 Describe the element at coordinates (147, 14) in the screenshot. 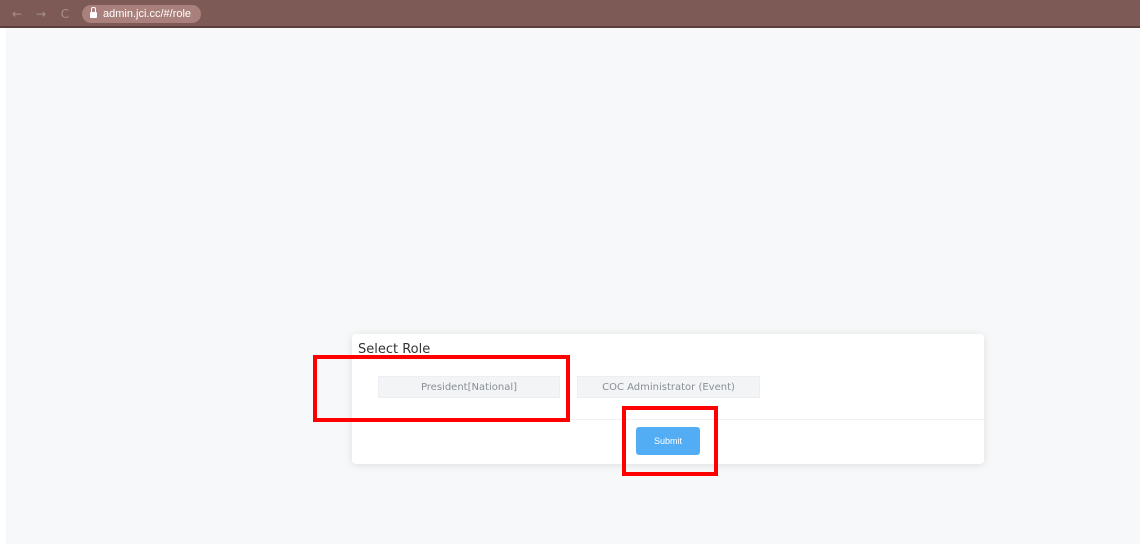

I see `url-text: admin.jci.cc/#/role` at that location.